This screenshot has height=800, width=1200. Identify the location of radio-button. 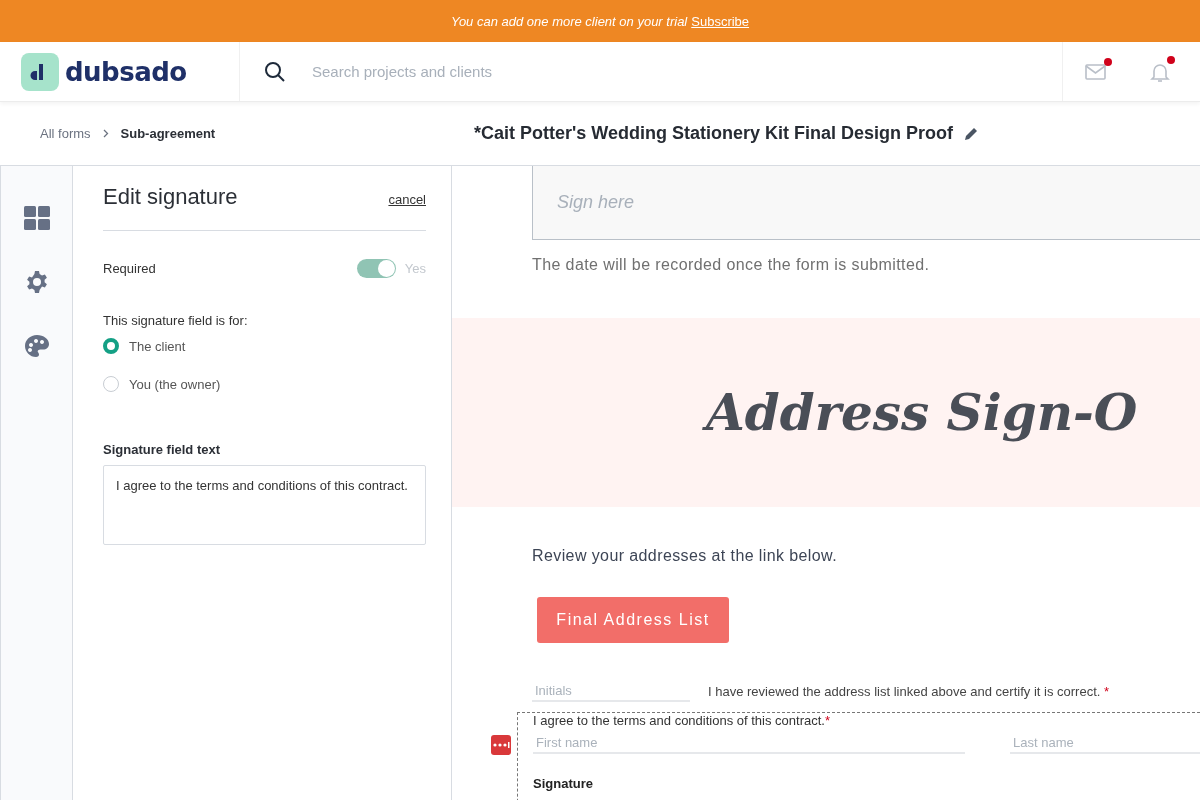
(111, 346).